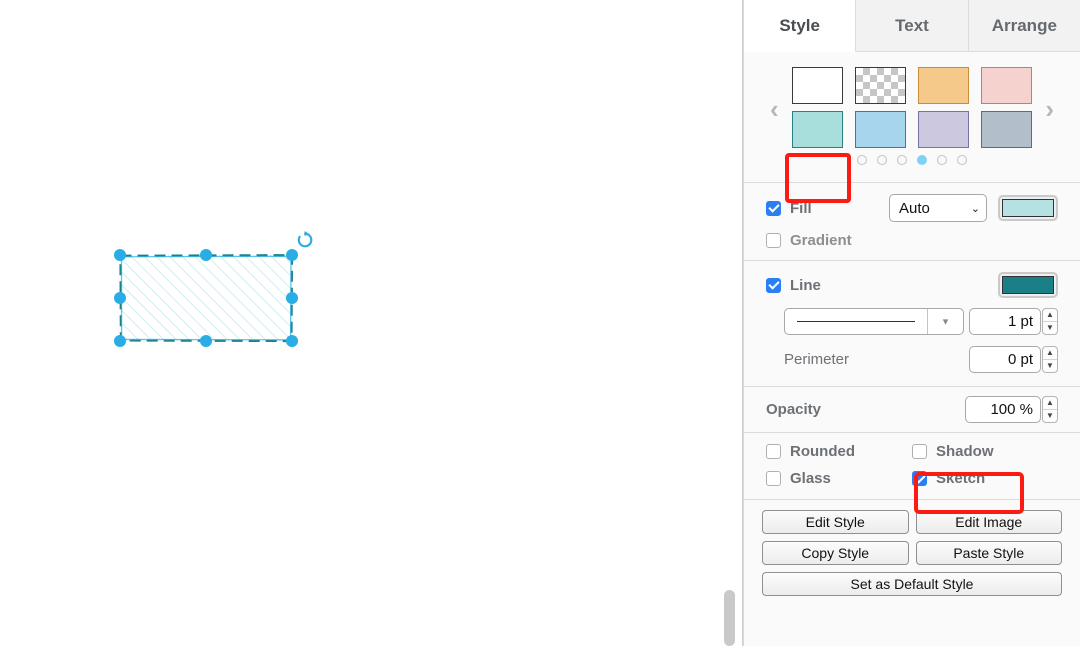 This screenshot has height=646, width=1080. I want to click on chevron-left-icon: ‹, so click(774, 109).